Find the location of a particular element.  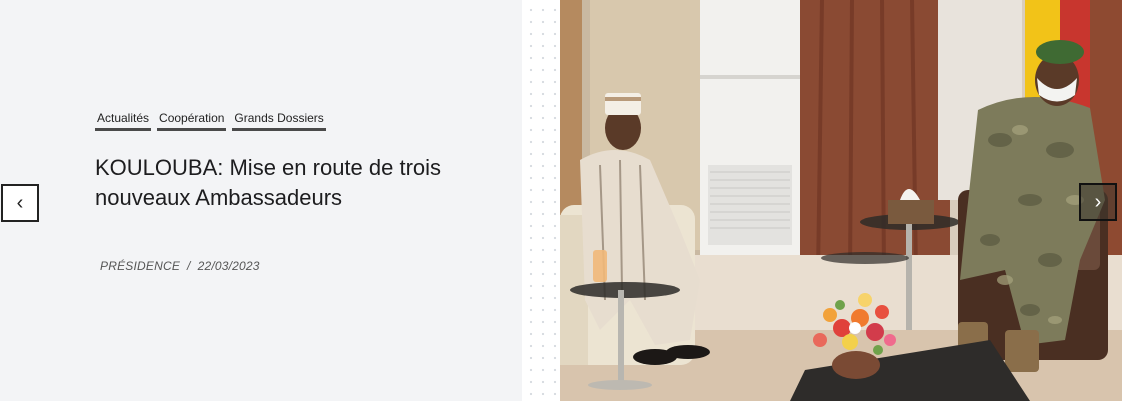

slider-next-button: › is located at coordinates (1098, 202).